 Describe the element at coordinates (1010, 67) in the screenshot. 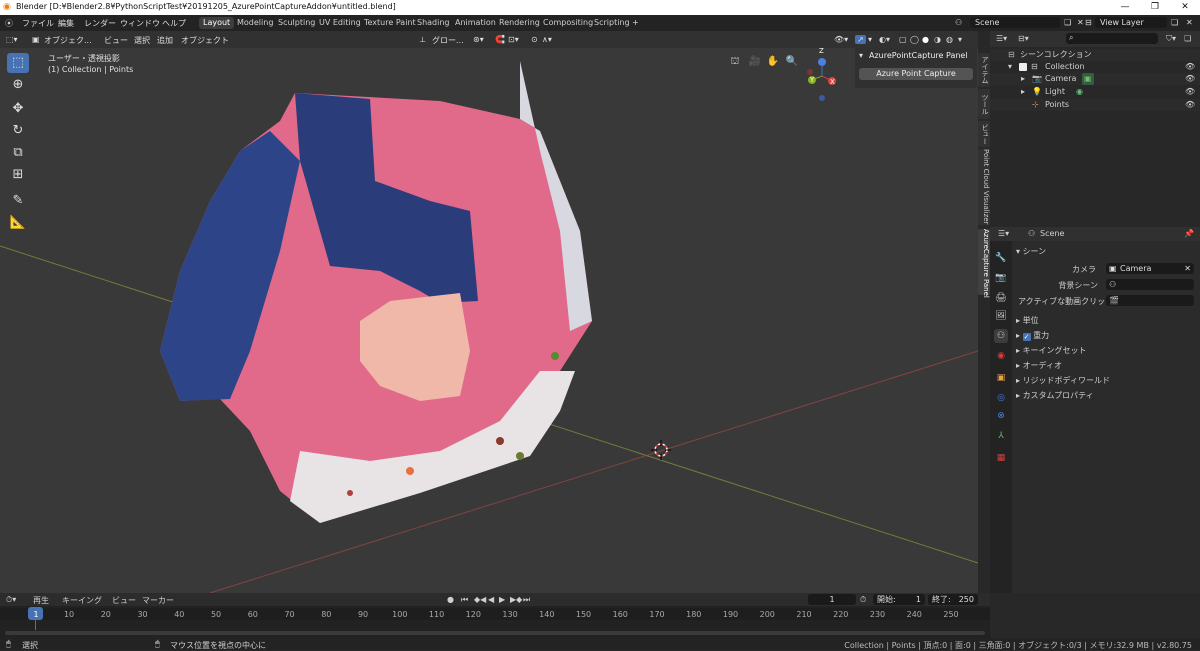

I see `expand-icon: ▾` at that location.